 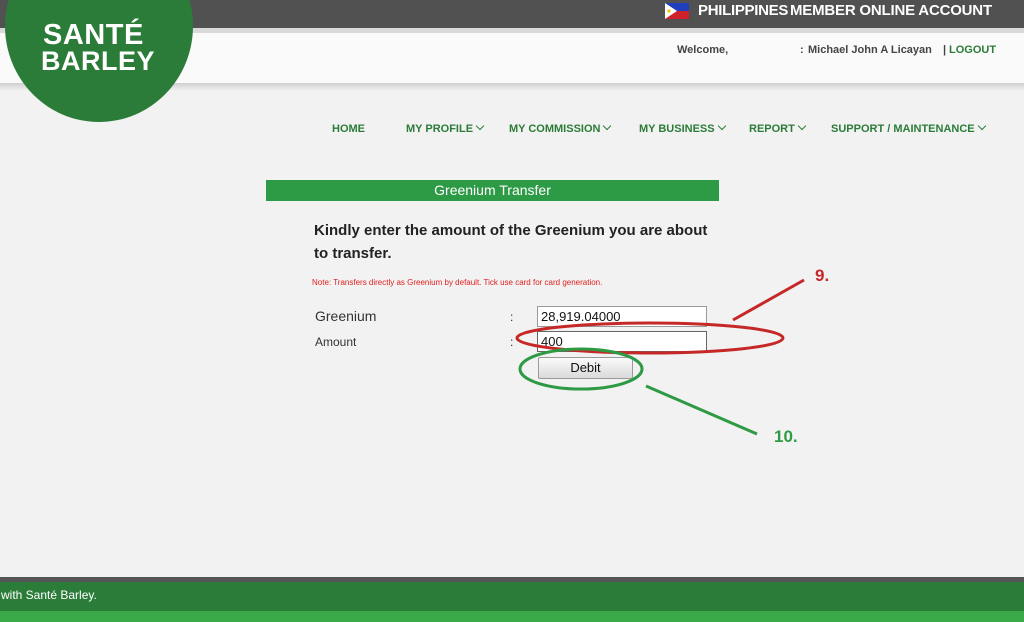 I want to click on nav-my-commission-label: MY COMMISSION, so click(x=555, y=129).